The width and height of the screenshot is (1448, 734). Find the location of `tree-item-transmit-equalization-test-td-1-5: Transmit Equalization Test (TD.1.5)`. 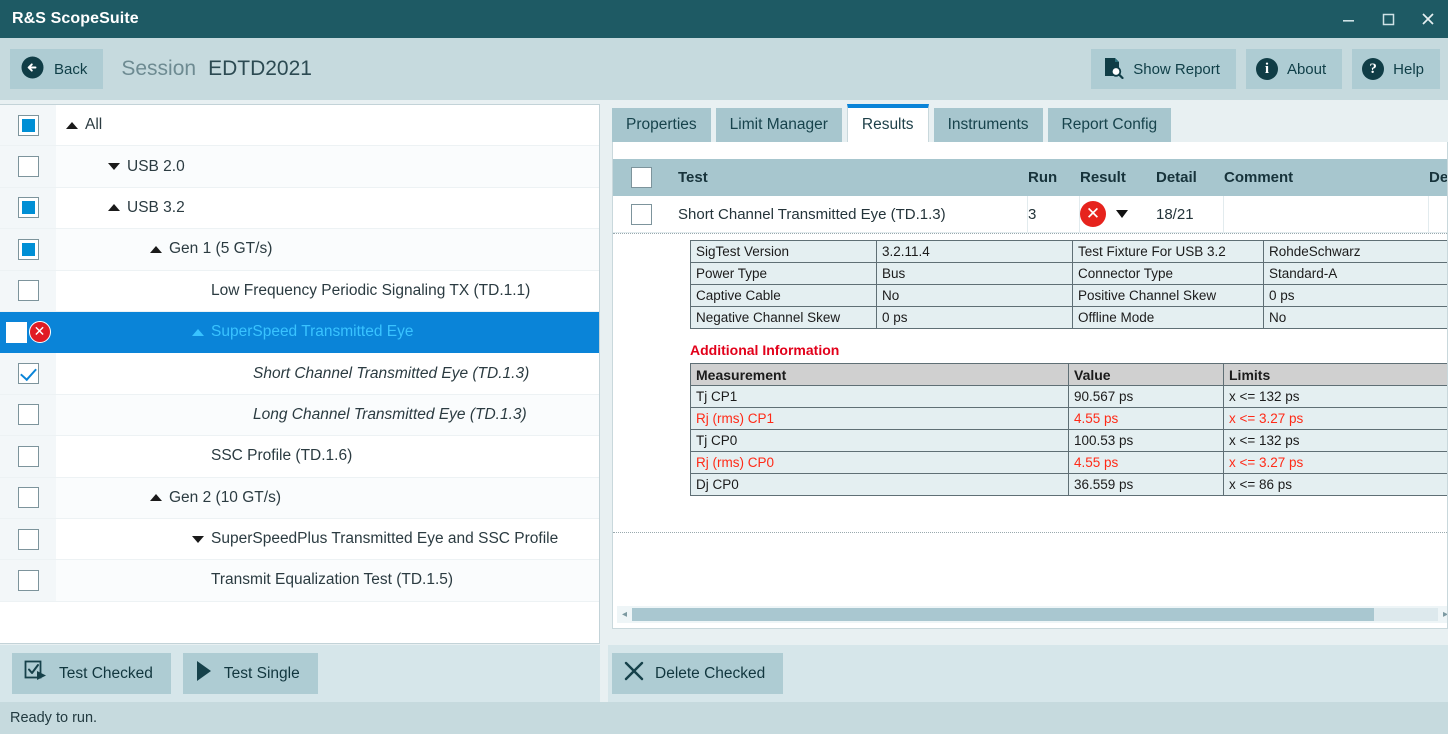

tree-item-transmit-equalization-test-td-1-5: Transmit Equalization Test (TD.1.5) is located at coordinates (299, 581).